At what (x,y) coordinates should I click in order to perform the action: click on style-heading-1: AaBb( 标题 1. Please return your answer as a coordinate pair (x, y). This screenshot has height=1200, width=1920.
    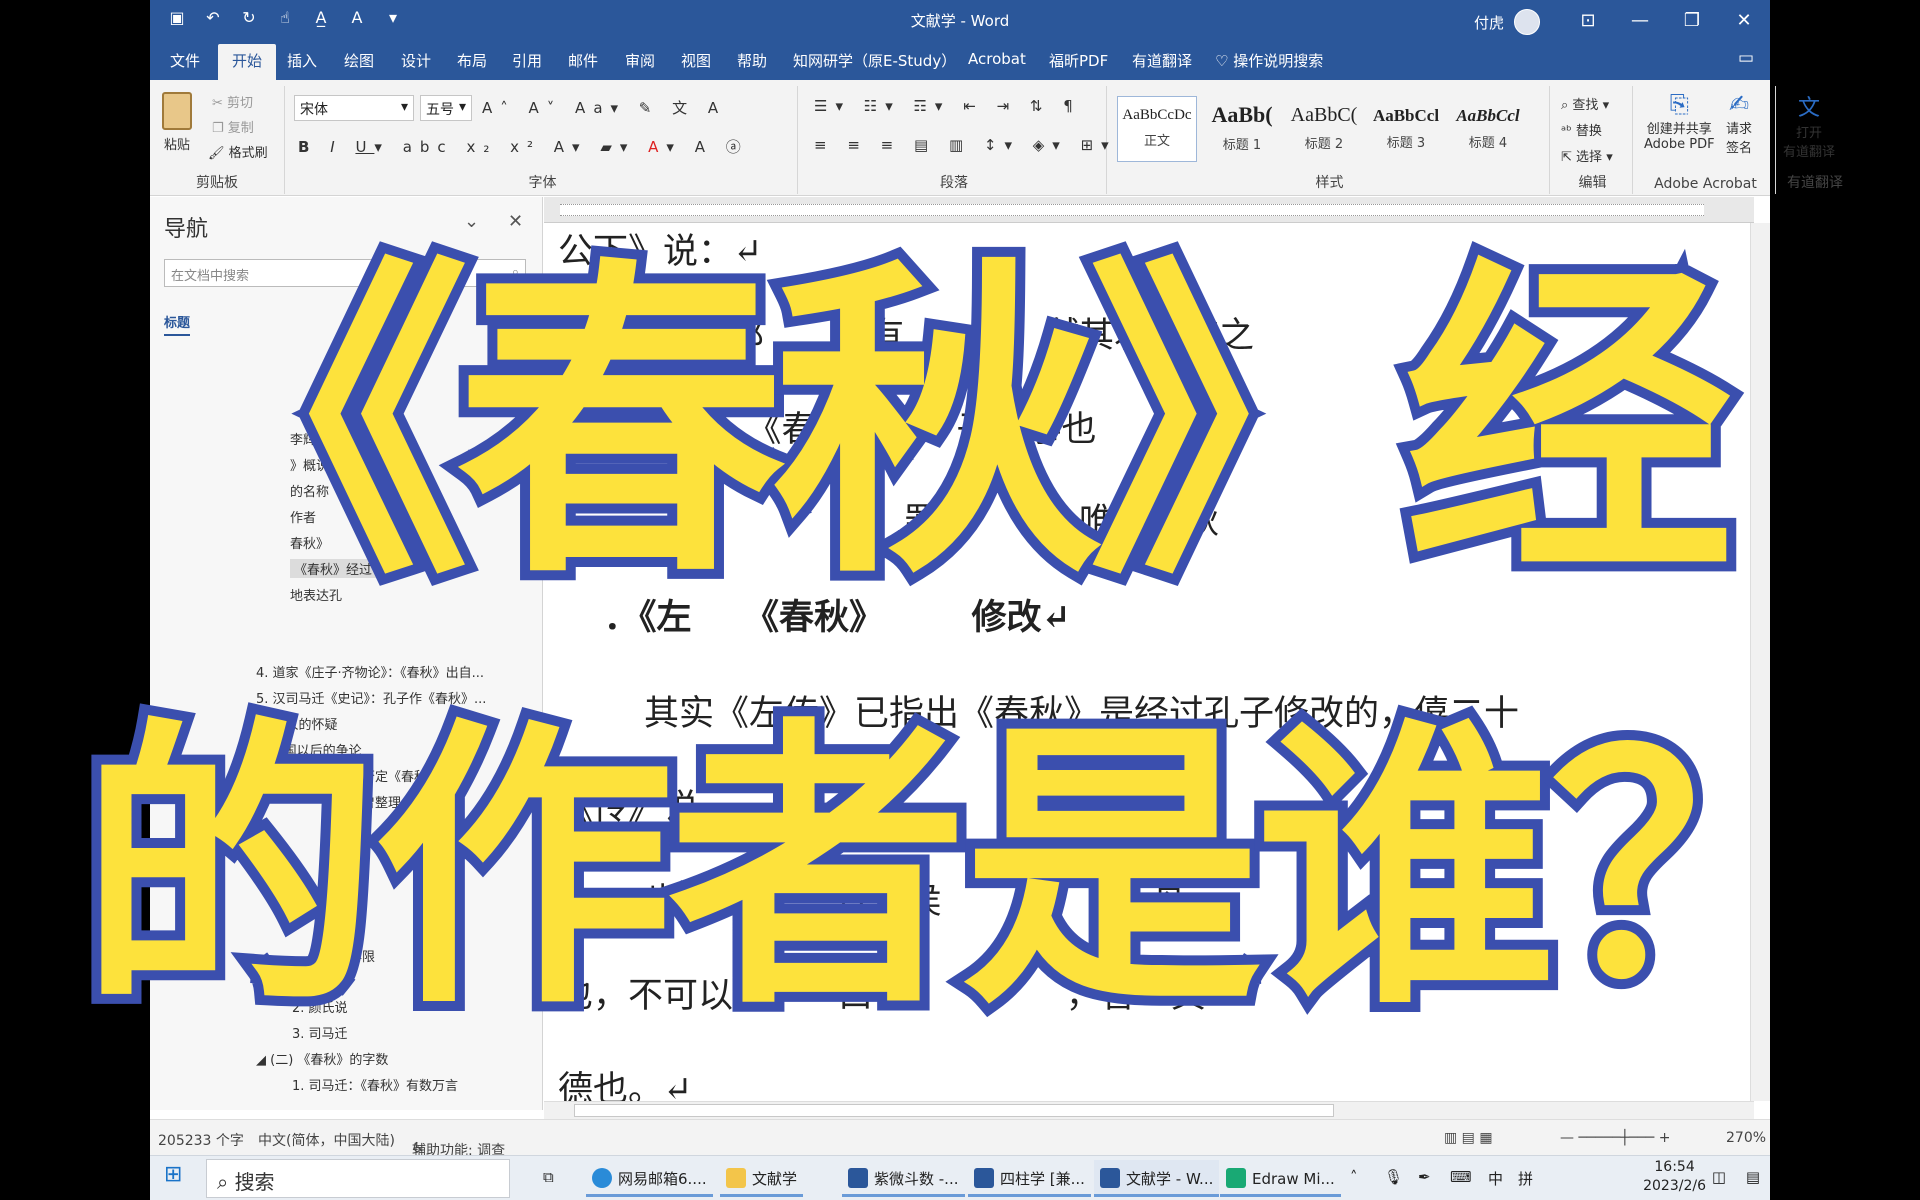
    Looking at the image, I should click on (1242, 129).